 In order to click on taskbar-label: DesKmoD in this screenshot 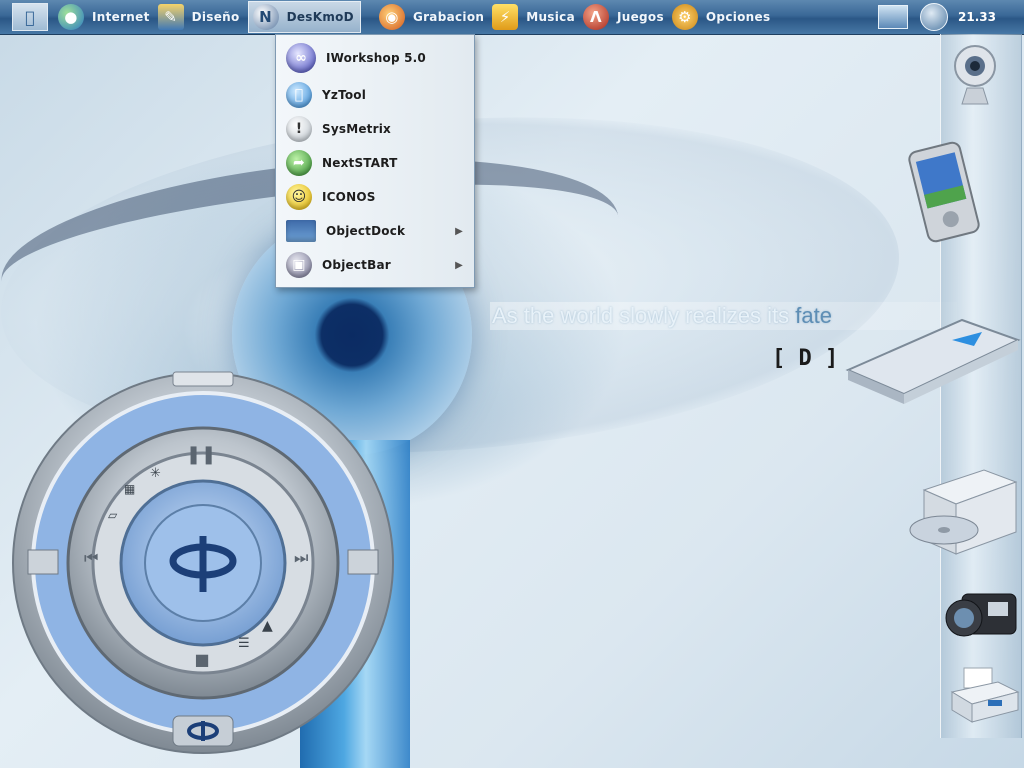, I will do `click(320, 17)`.